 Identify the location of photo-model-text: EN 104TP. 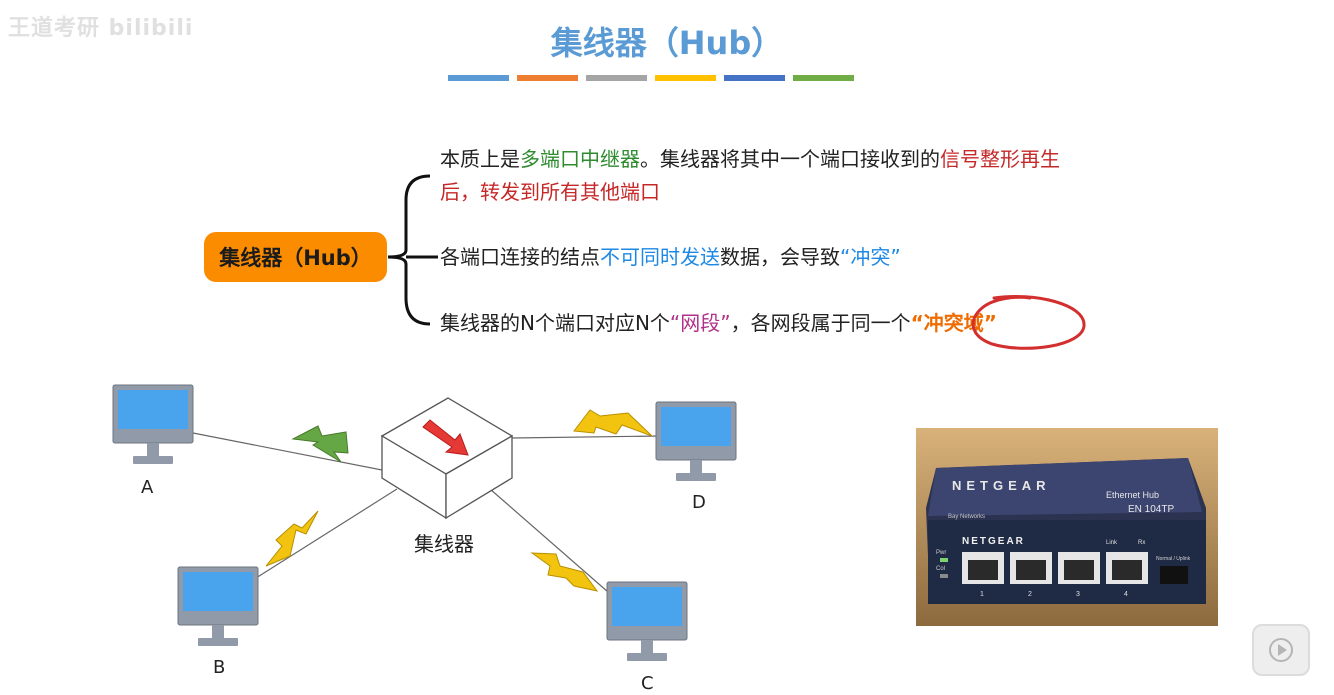
(1151, 509).